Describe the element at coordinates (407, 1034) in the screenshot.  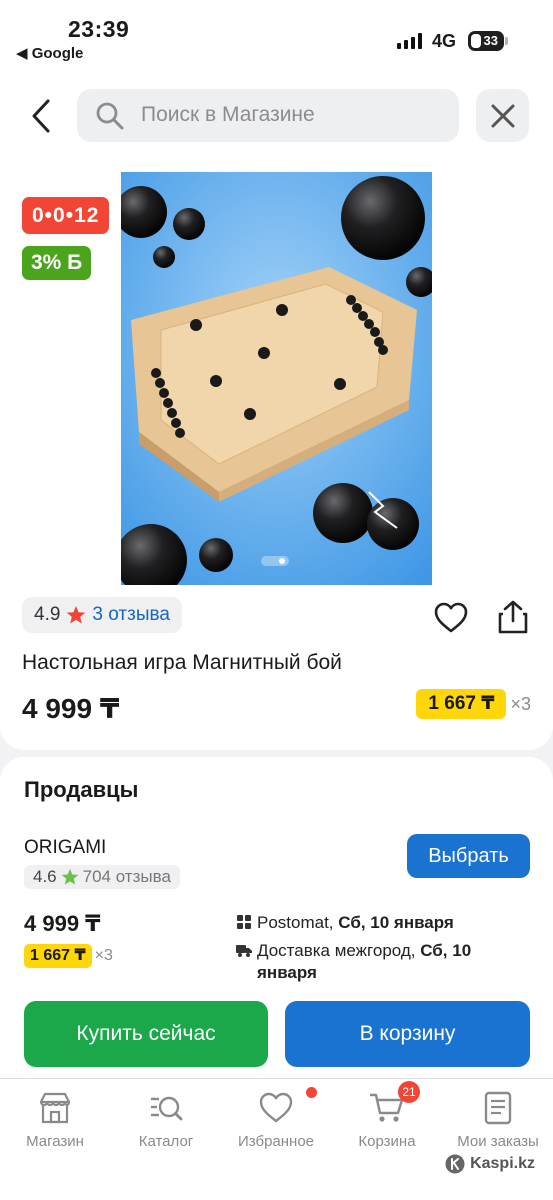
I see `add-to-cart-button: В корзину` at that location.